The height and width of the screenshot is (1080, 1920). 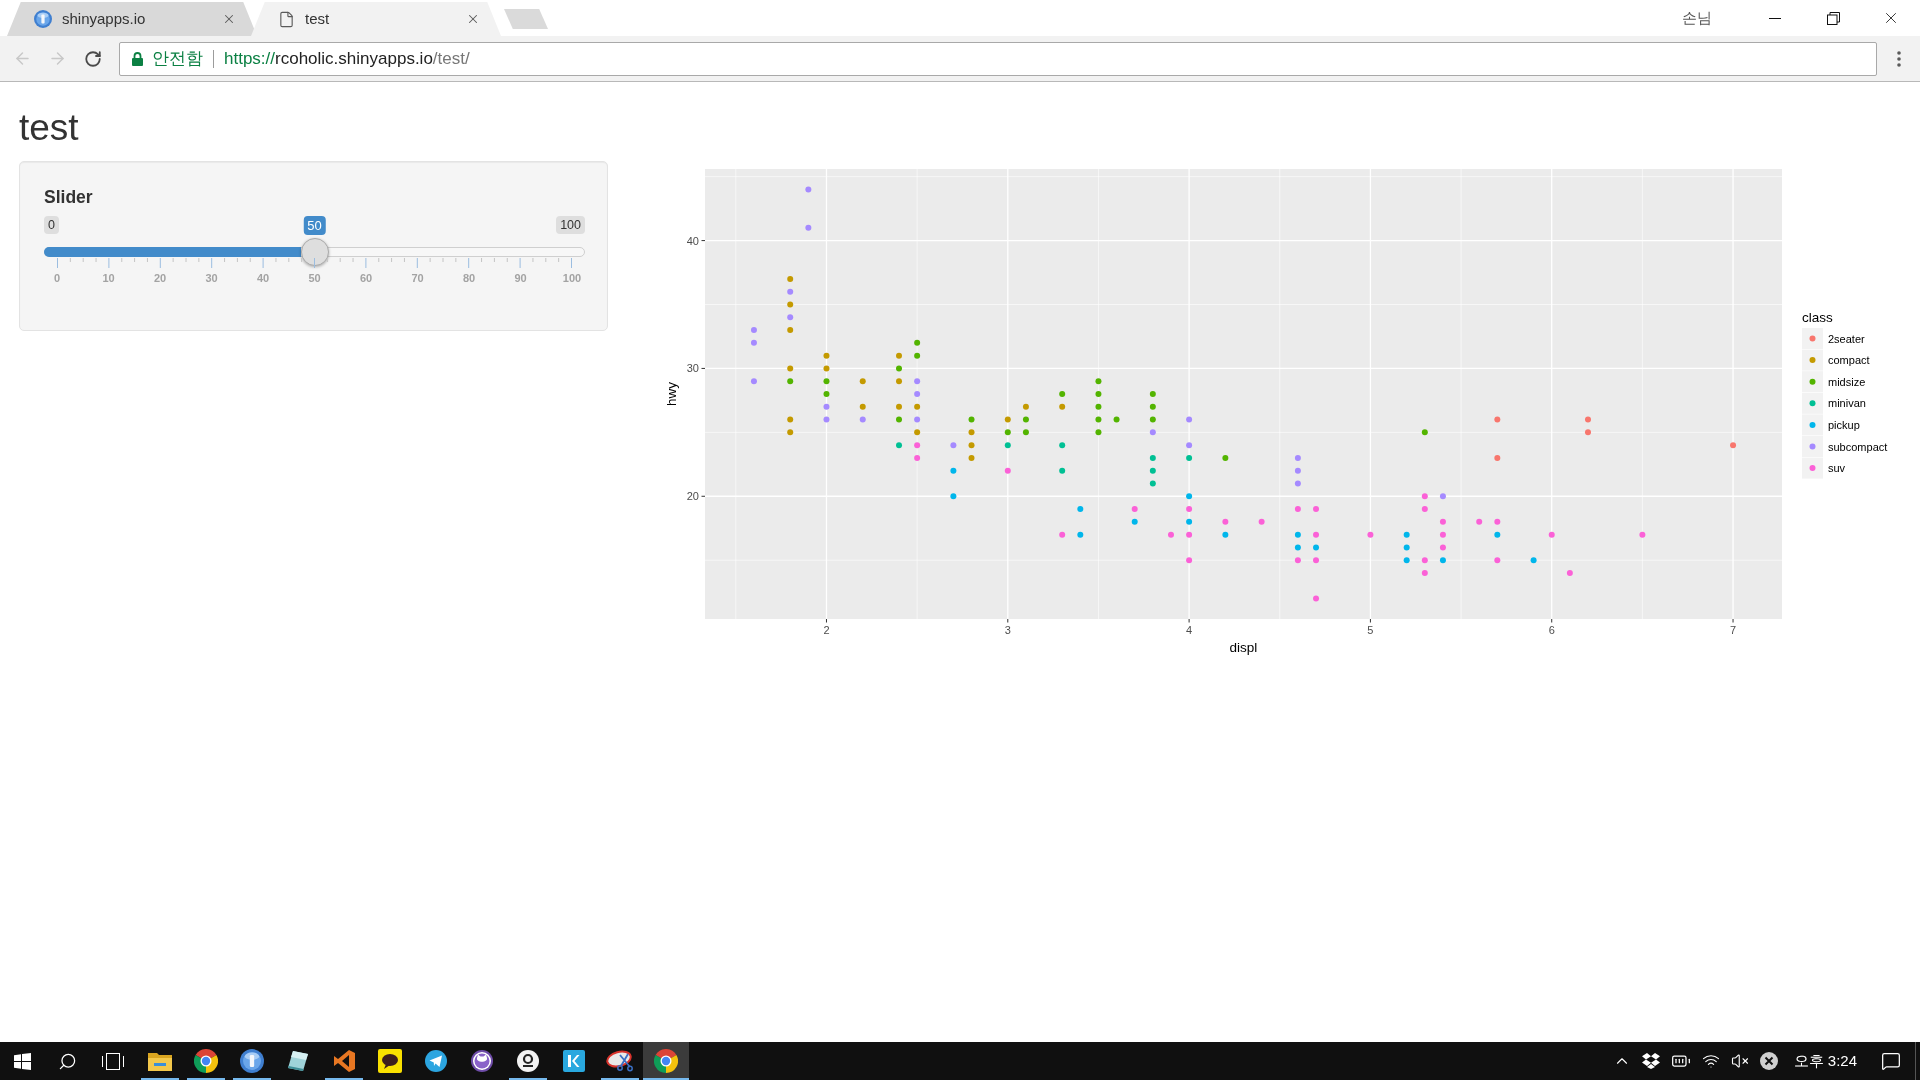 I want to click on open-box-icon, so click(x=1650, y=1061).